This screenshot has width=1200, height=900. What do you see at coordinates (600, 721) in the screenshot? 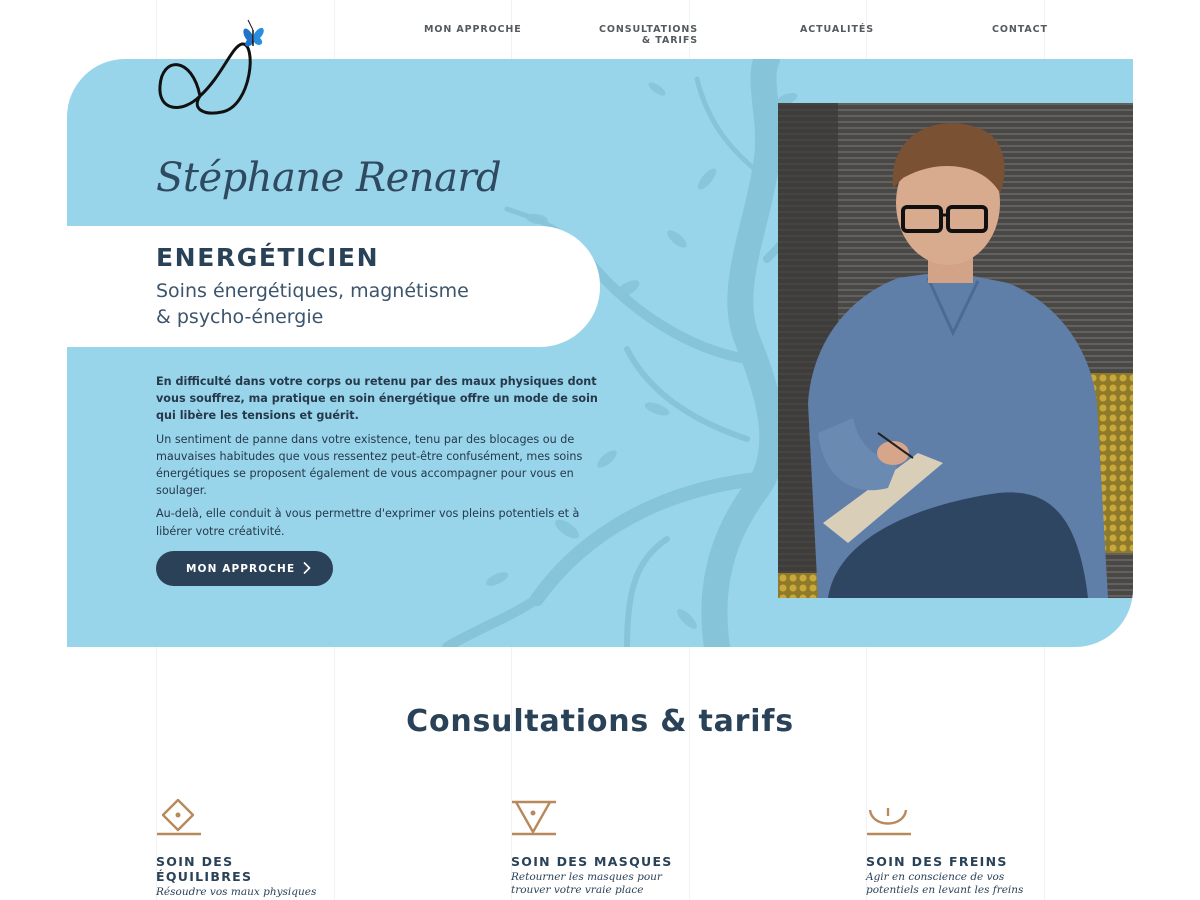
I see `consultations-heading: Consultations & tarifs` at bounding box center [600, 721].